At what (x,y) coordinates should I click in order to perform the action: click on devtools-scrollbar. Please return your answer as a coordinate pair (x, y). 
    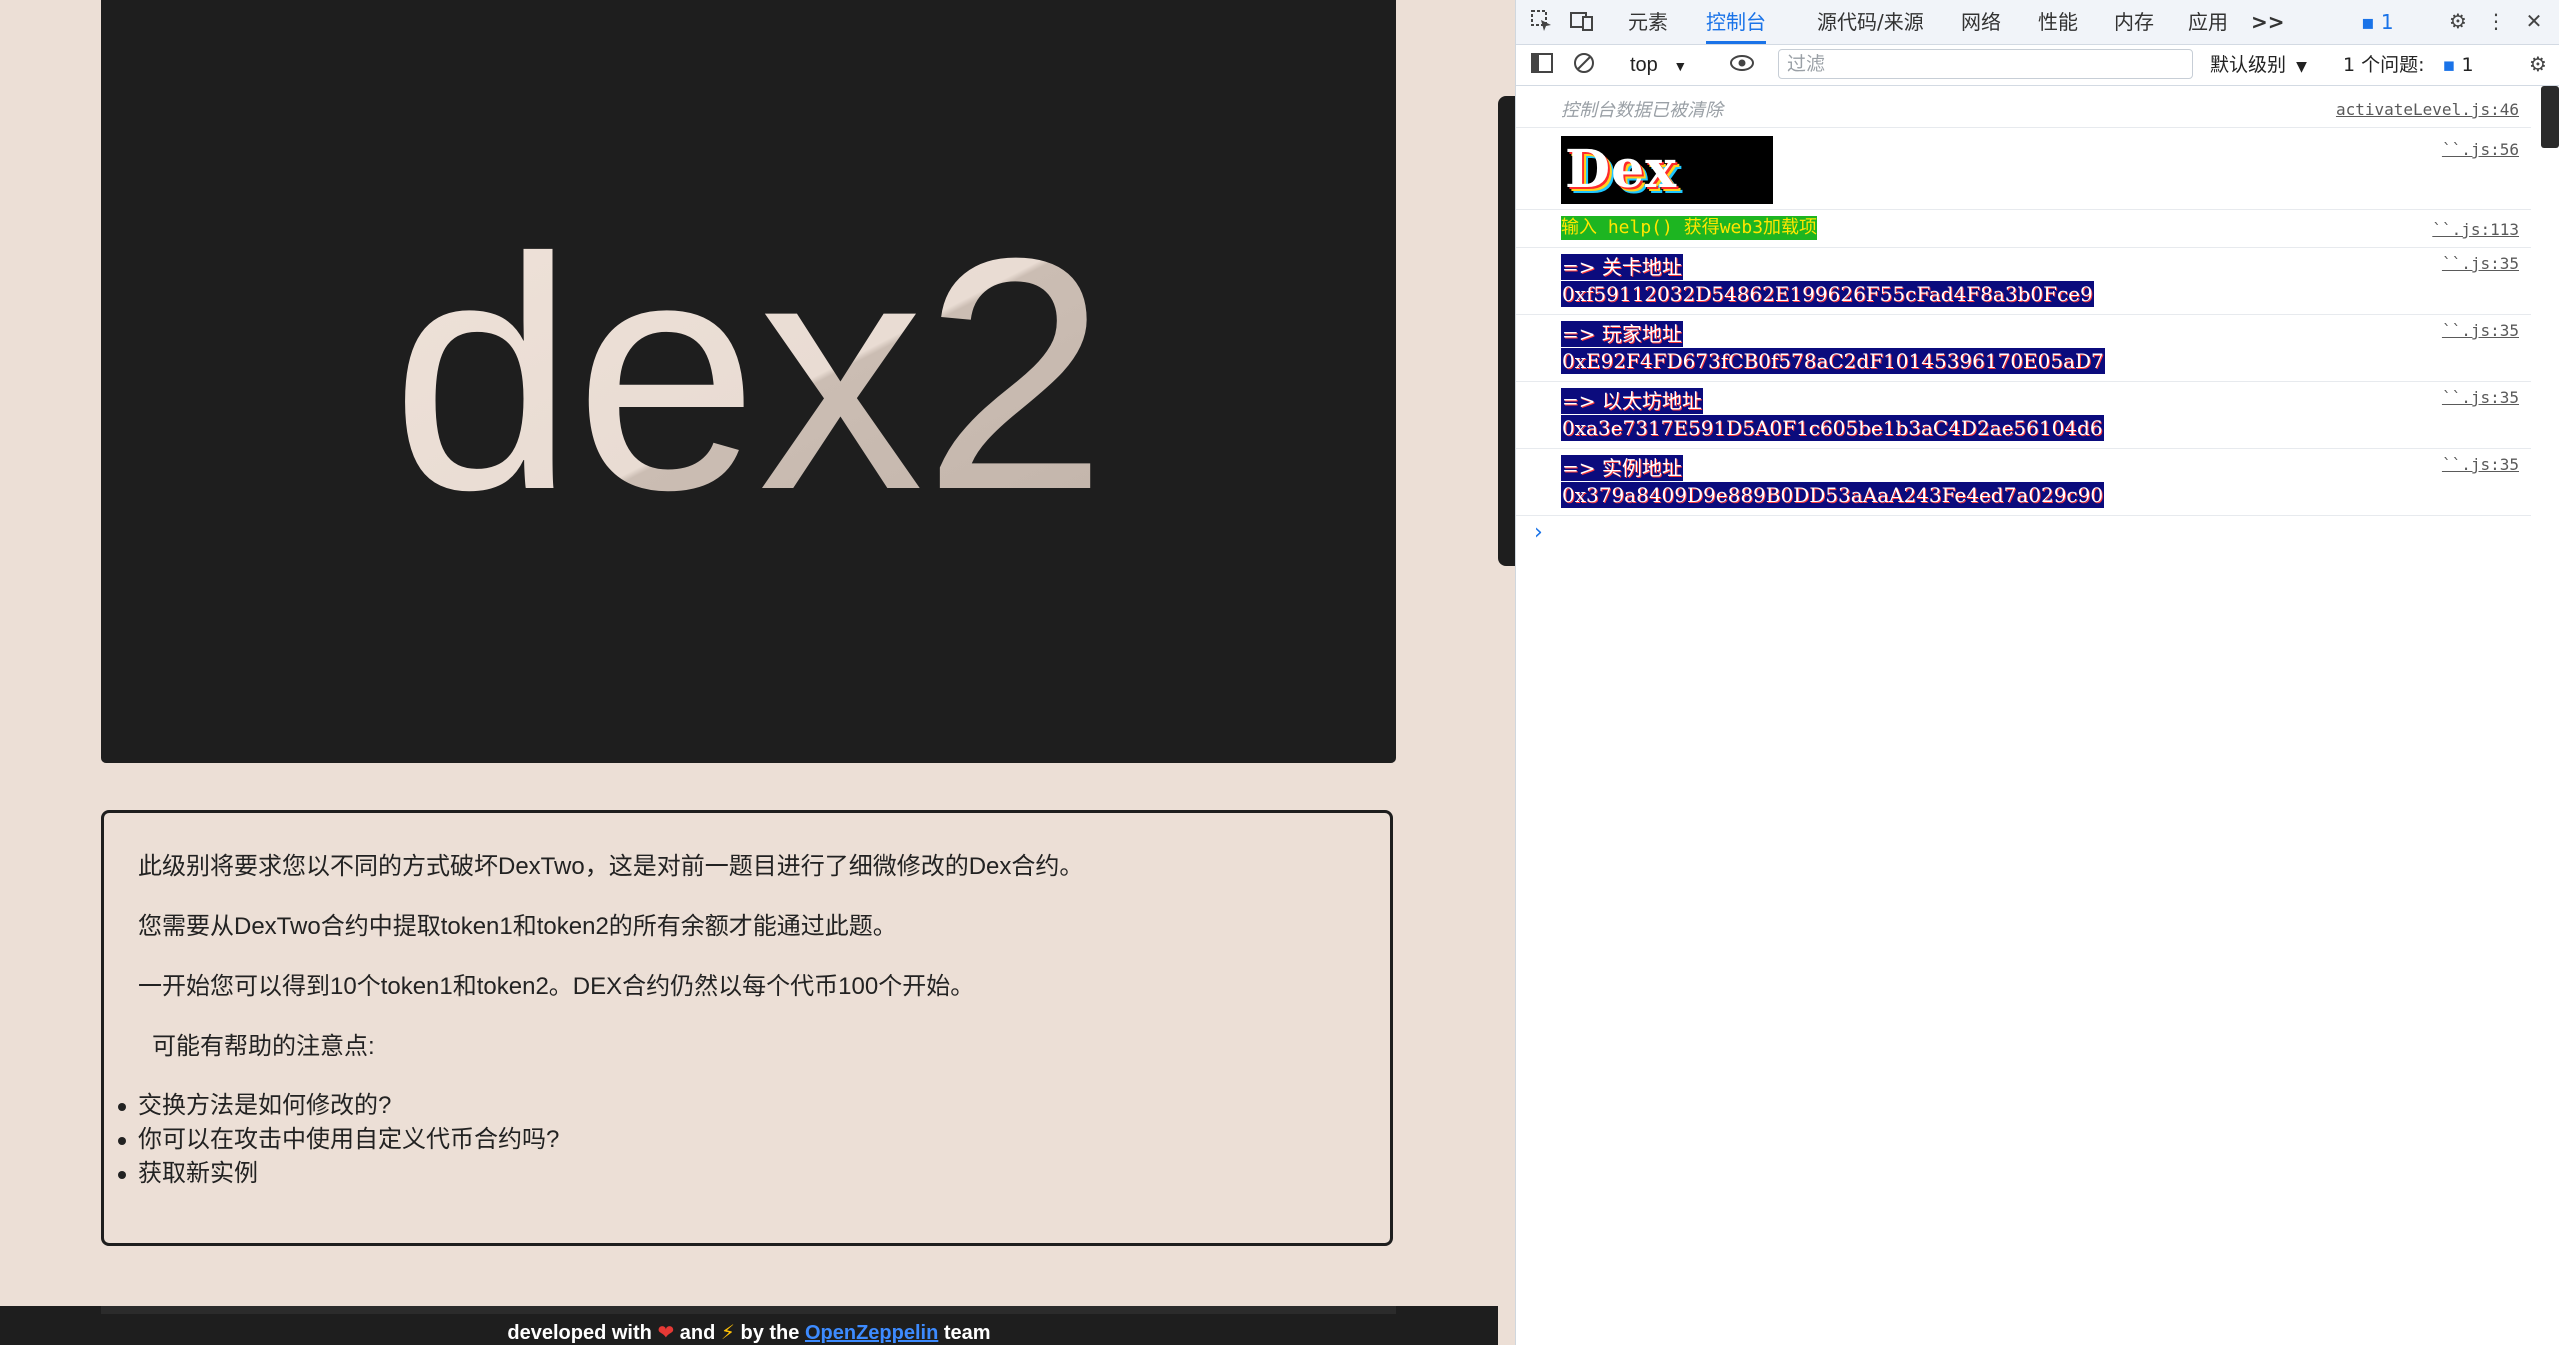
    Looking at the image, I should click on (2550, 117).